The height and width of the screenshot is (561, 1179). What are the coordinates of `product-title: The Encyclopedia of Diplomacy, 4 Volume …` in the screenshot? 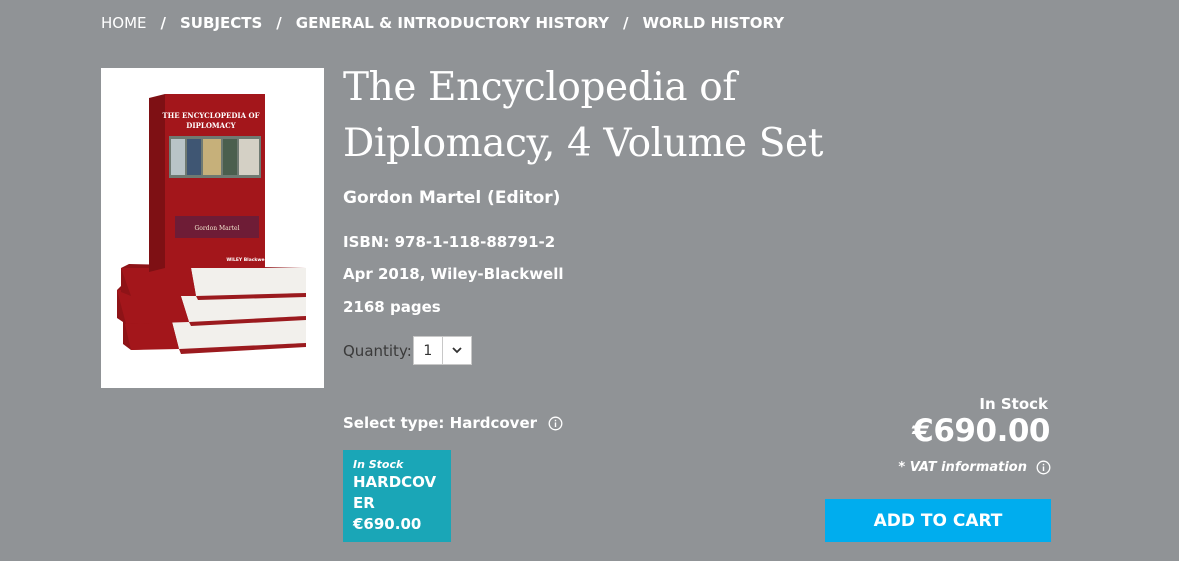 It's located at (583, 115).